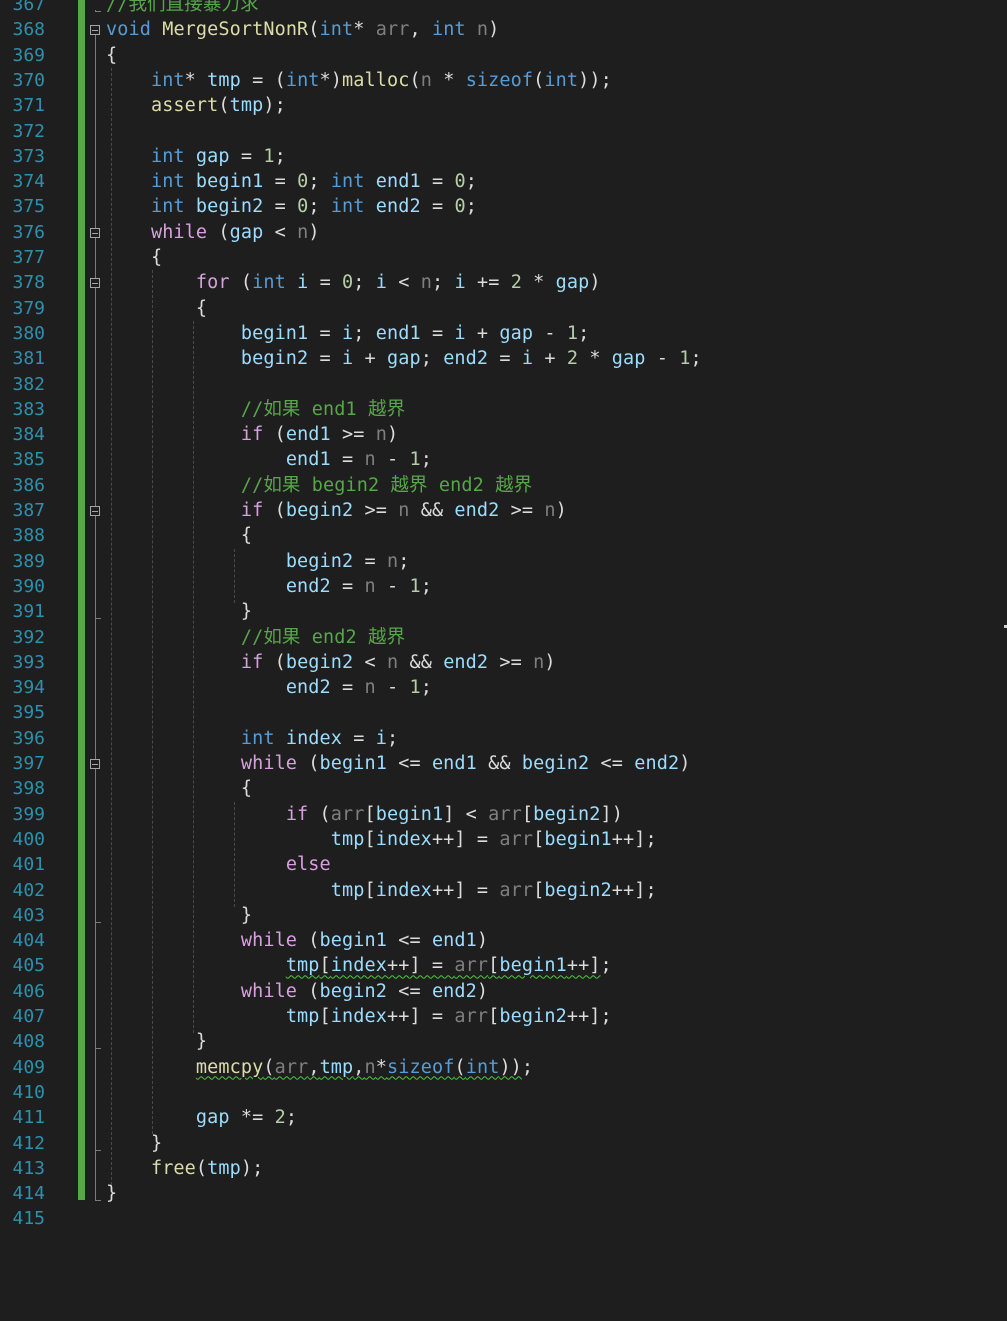 Image resolution: width=1007 pixels, height=1321 pixels. Describe the element at coordinates (503, 131) in the screenshot. I see `code-line: 372` at that location.